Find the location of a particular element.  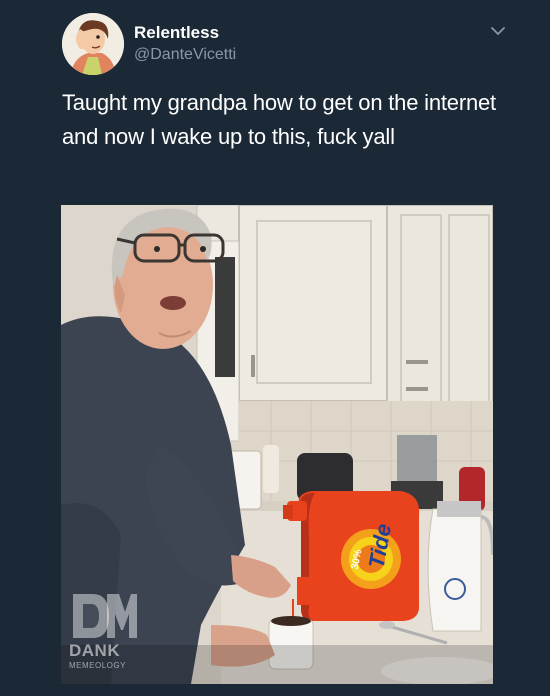

avatar is located at coordinates (93, 44).